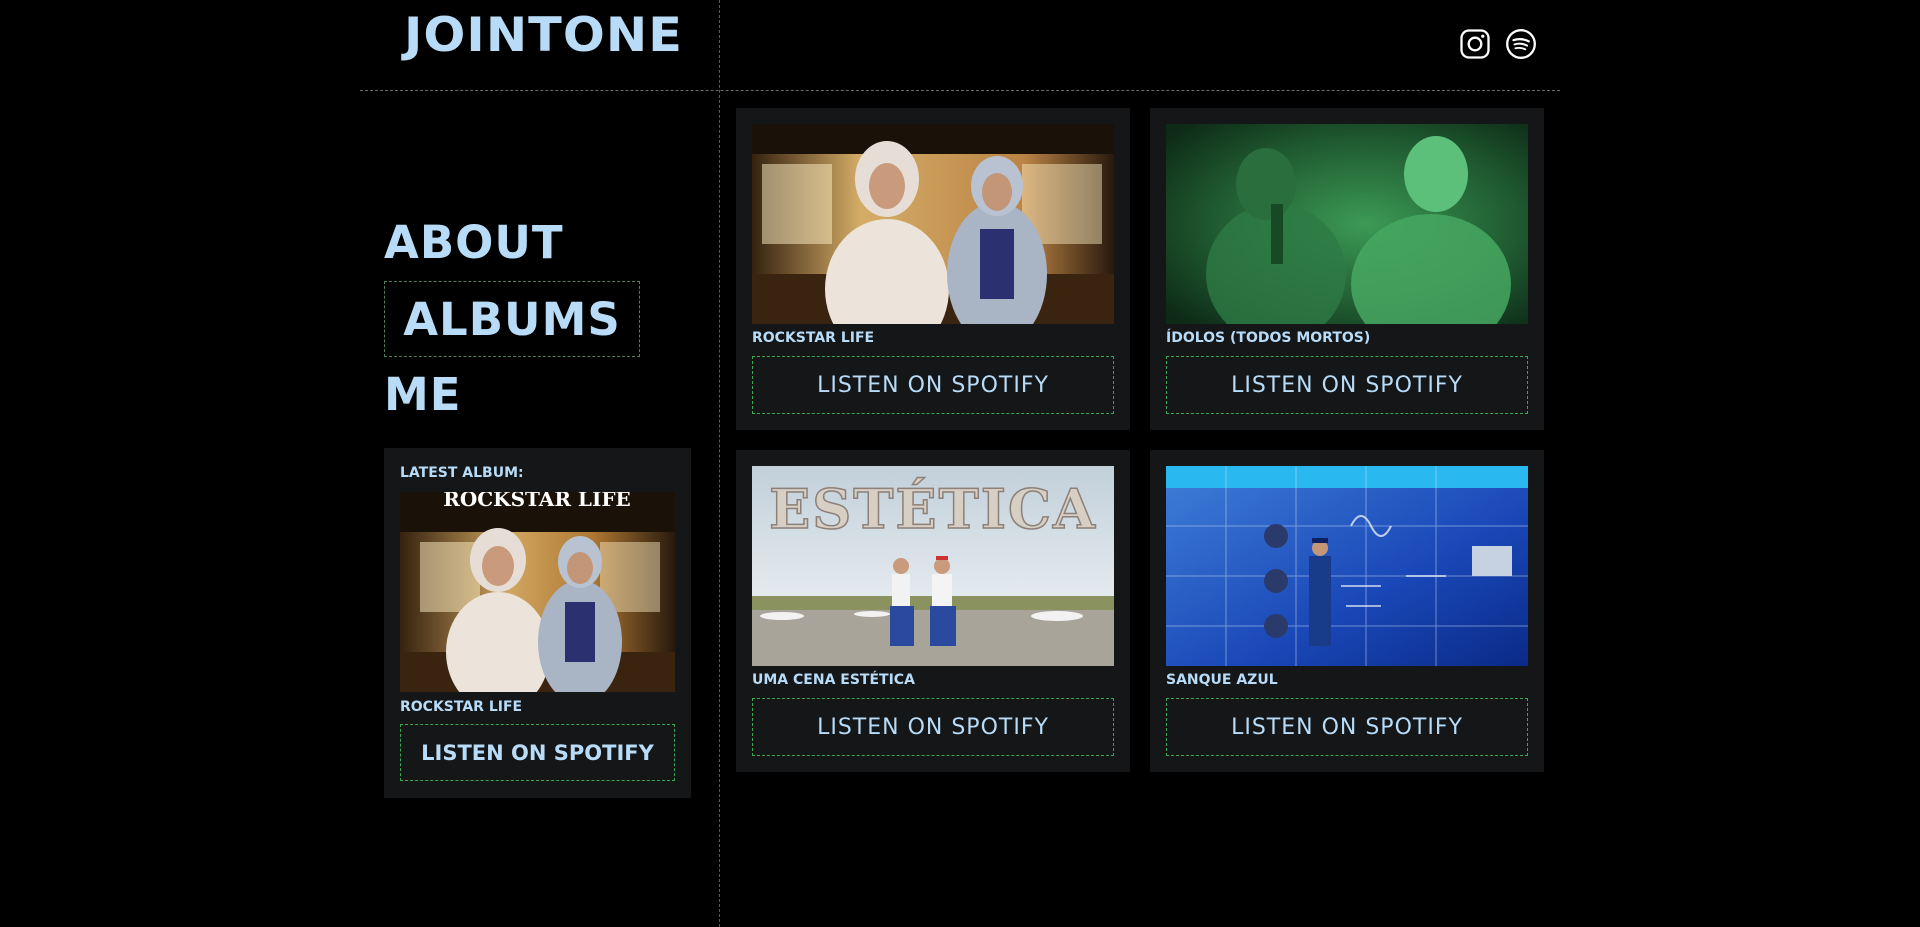 The height and width of the screenshot is (927, 1920). I want to click on instagram-icon, so click(1475, 44).